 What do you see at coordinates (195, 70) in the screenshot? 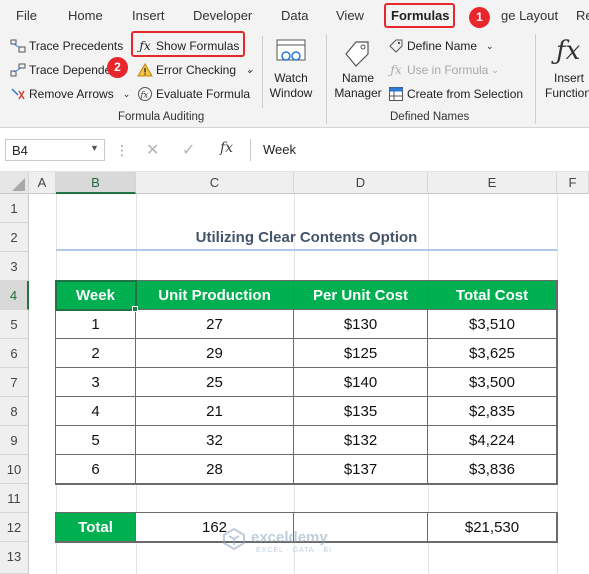
I see `error-checking-button: Error Checking ⌄` at bounding box center [195, 70].